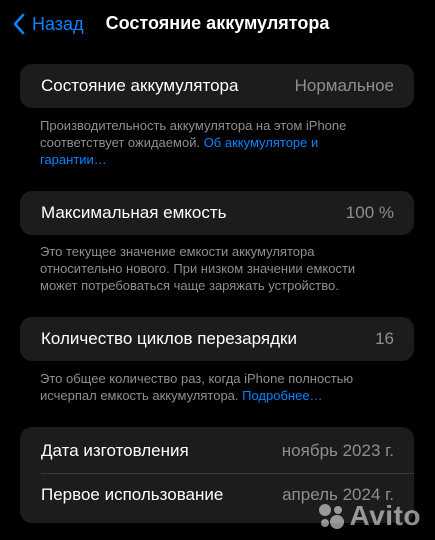 The width and height of the screenshot is (435, 540). I want to click on battery-health-card: Состояние аккумулятора Нормальное, so click(217, 86).